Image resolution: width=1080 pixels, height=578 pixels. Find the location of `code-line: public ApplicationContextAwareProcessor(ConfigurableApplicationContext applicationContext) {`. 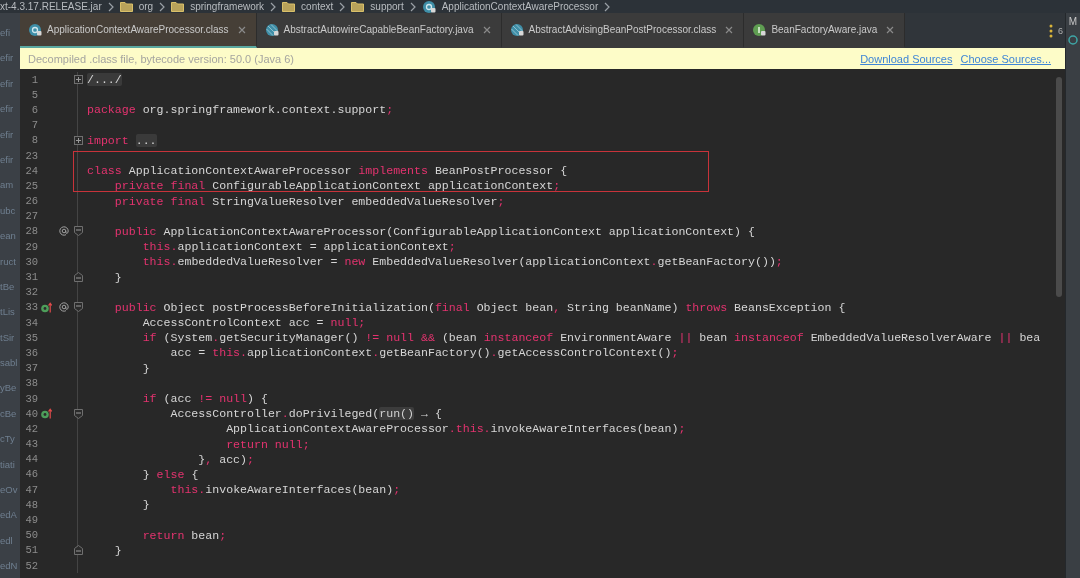

code-line: public ApplicationContextAwareProcessor(ConfigurableApplicationContext applicationContext) { is located at coordinates (434, 231).